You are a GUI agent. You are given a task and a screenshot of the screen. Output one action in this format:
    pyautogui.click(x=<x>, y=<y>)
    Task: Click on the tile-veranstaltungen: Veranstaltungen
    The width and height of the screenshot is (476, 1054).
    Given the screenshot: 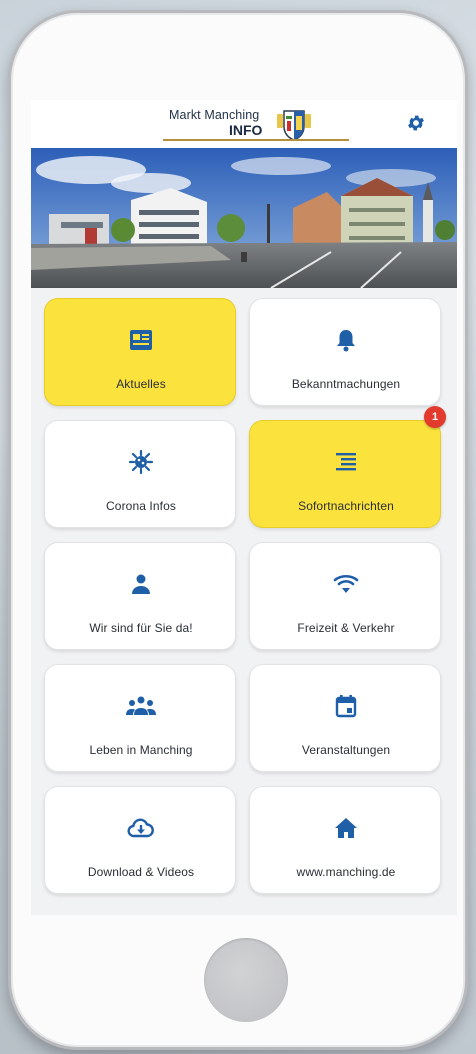 What is the action you would take?
    pyautogui.click(x=345, y=718)
    